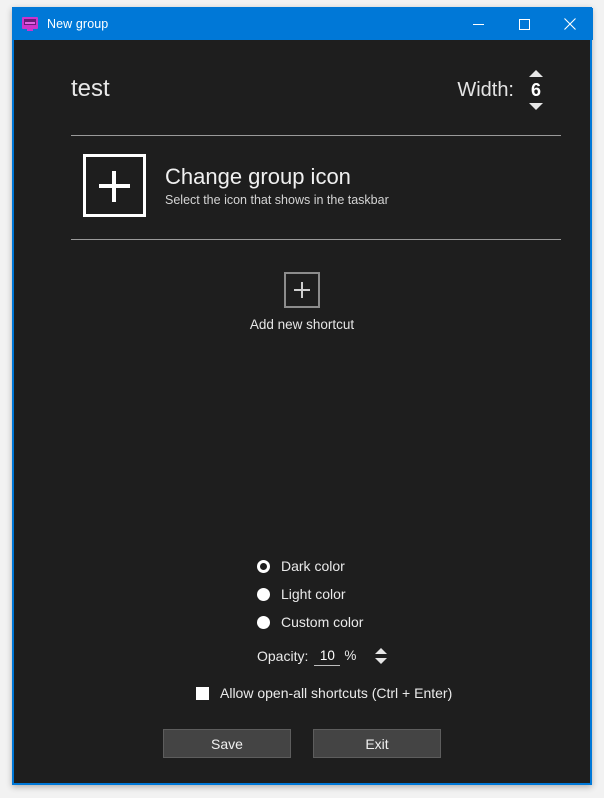  I want to click on width-label: Width:, so click(485, 90).